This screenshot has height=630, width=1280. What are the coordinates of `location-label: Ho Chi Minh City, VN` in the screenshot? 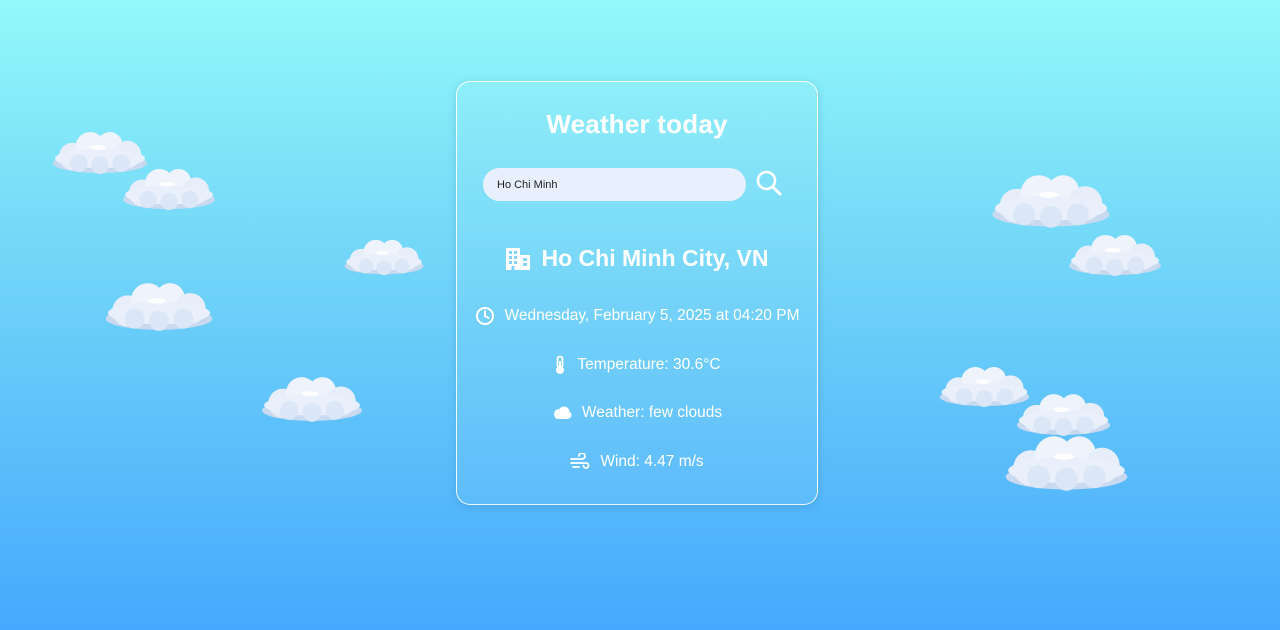 It's located at (655, 258).